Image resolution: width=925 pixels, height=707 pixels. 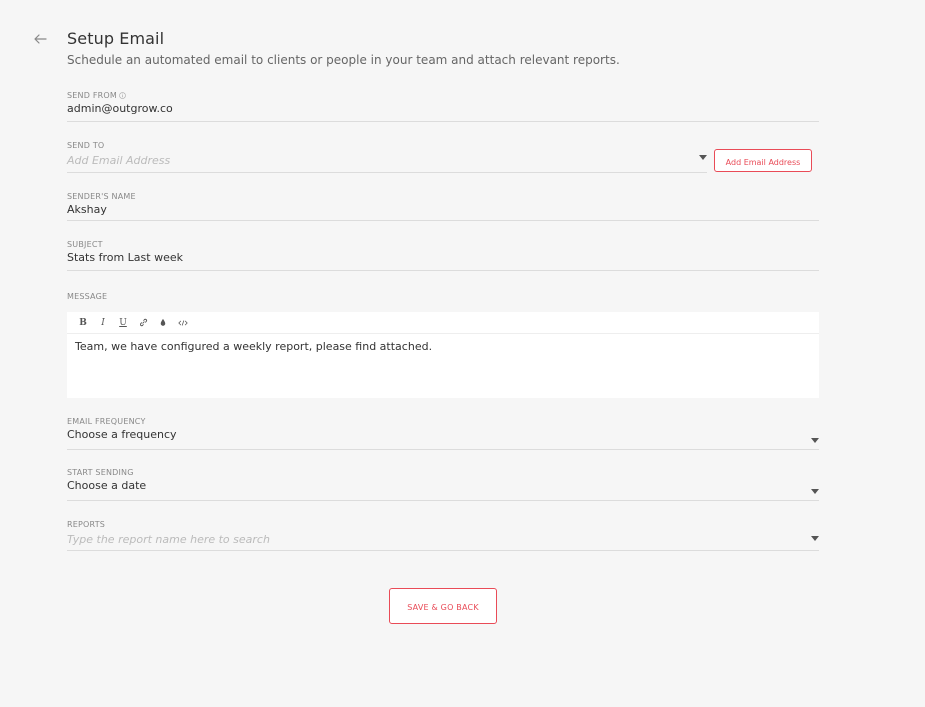 I want to click on color-drop-icon, so click(x=163, y=322).